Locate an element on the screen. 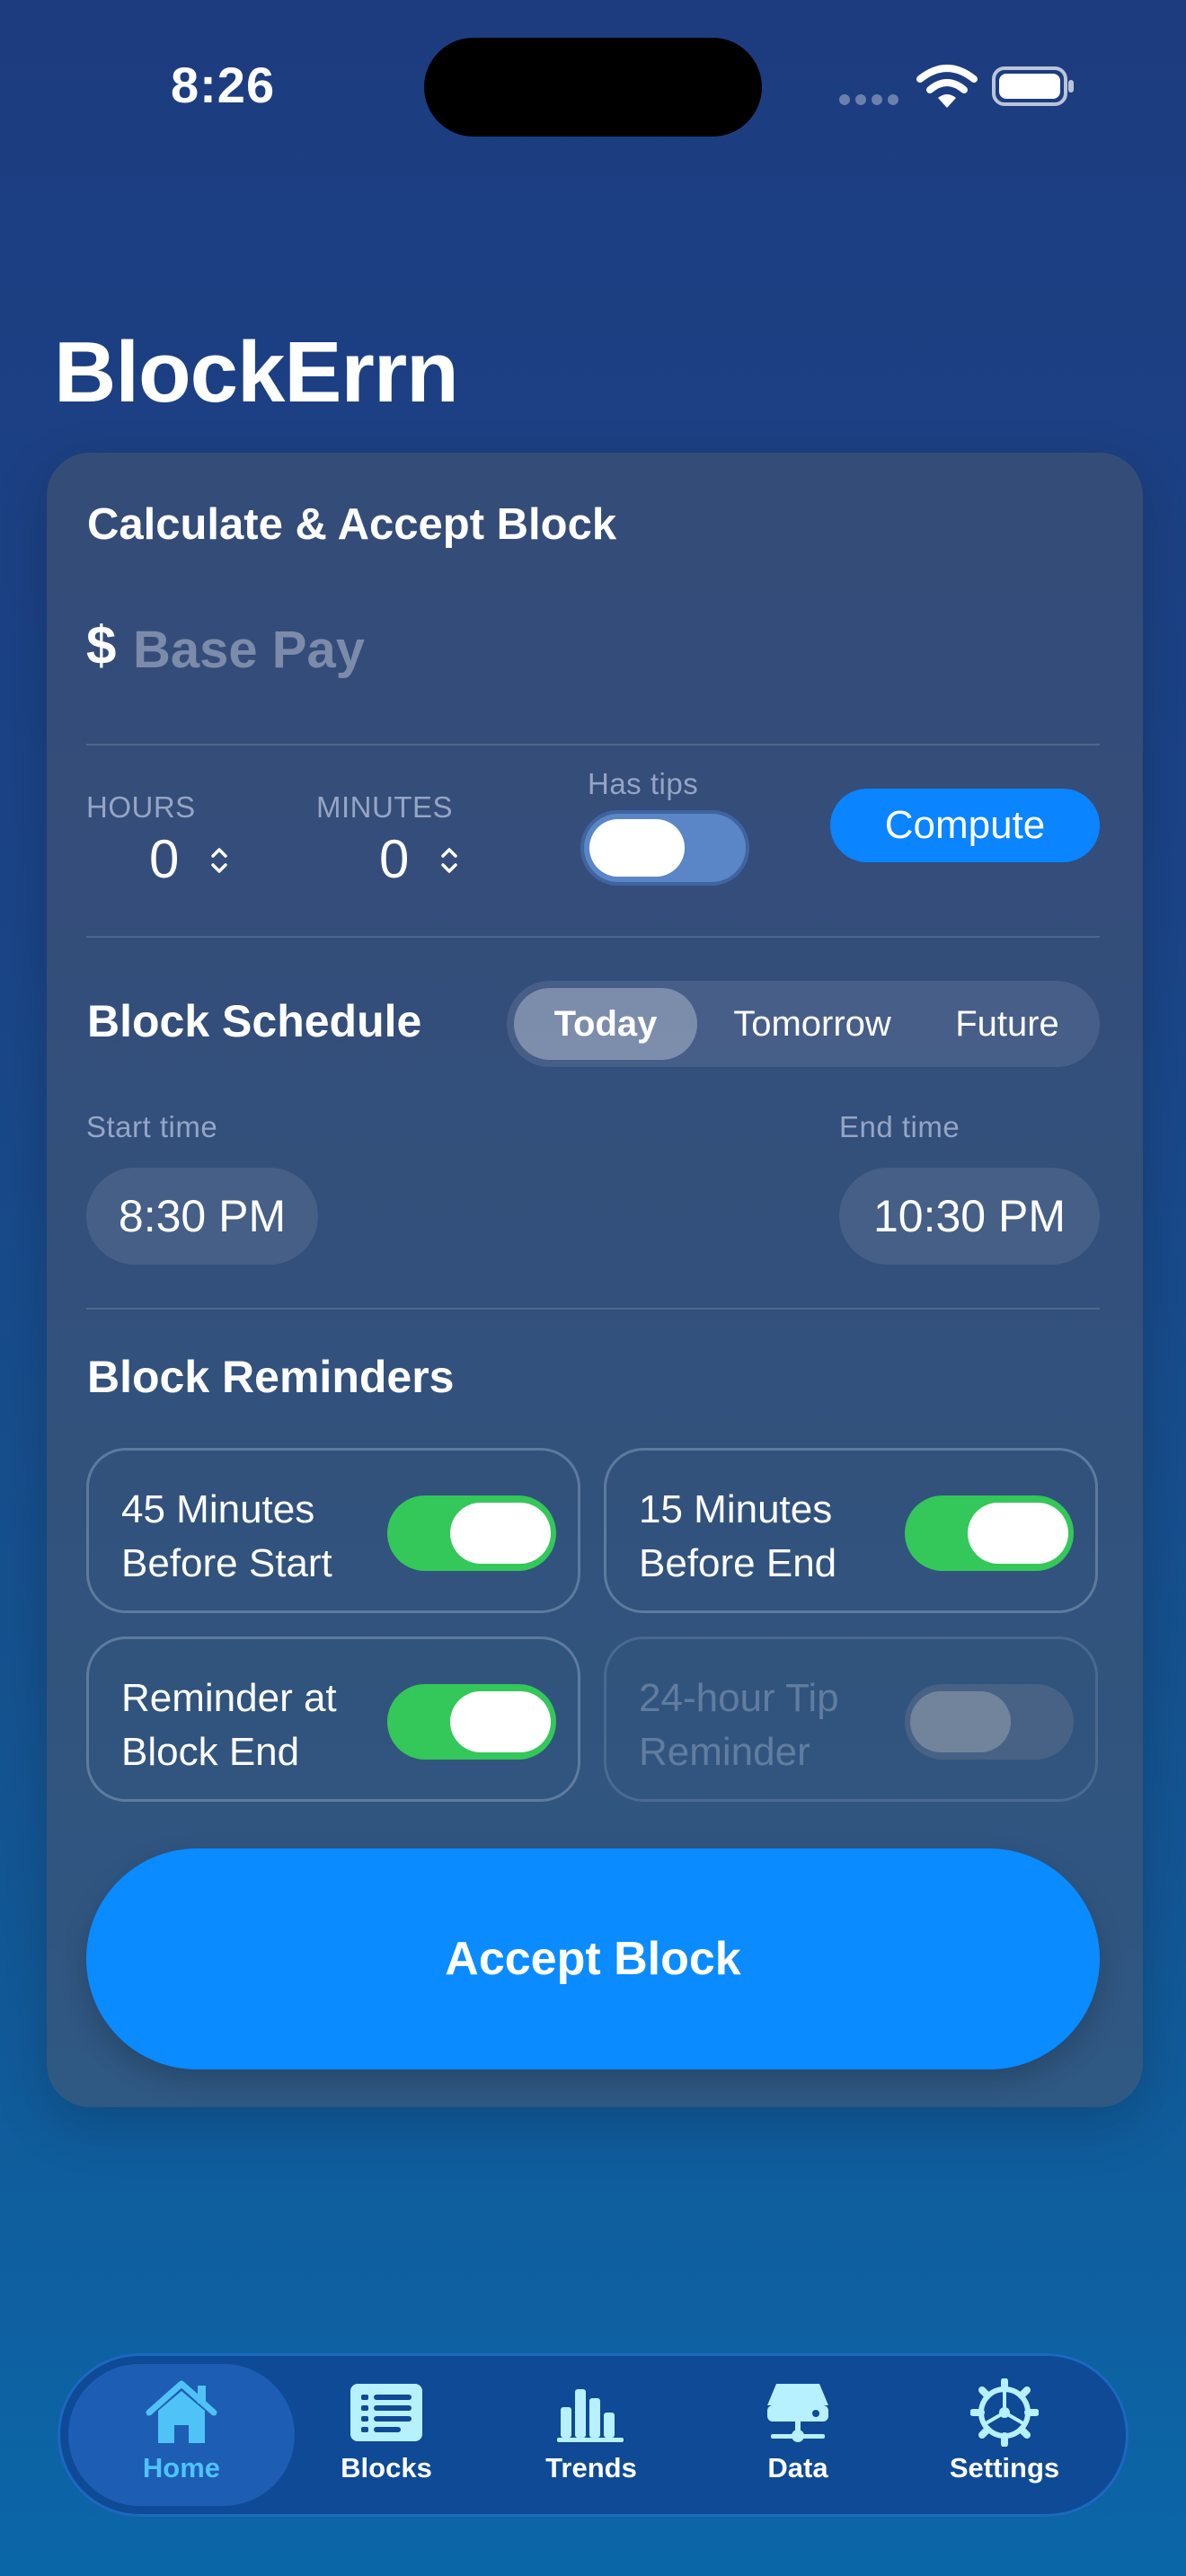  reminder-label: 24-hour Tip Reminder is located at coordinates (739, 1725).